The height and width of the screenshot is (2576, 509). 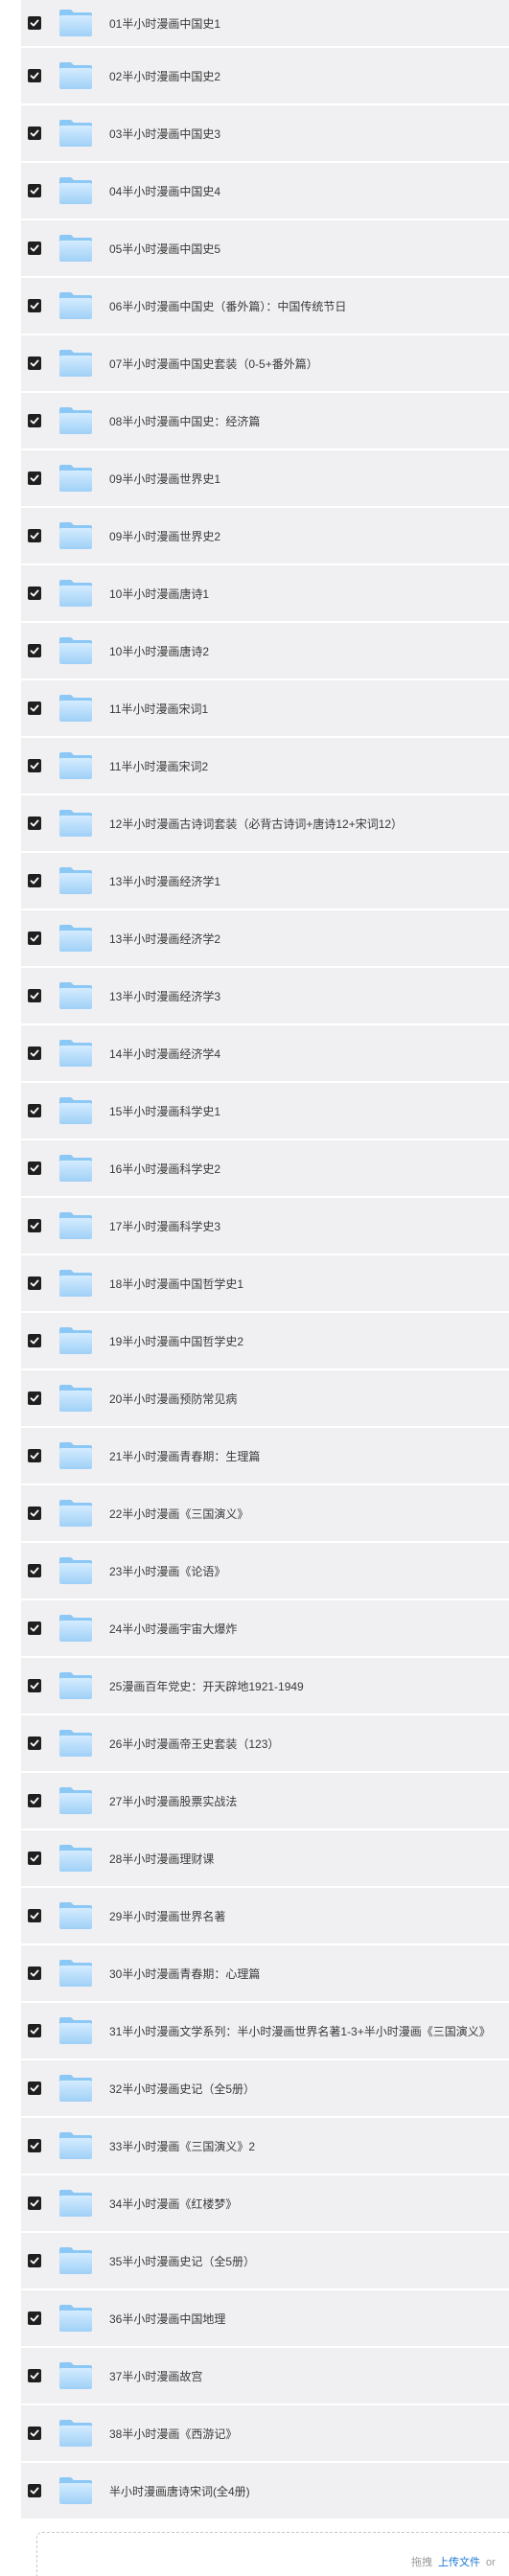 I want to click on file-name: 38半小时漫画《西游记》, so click(x=309, y=2434).